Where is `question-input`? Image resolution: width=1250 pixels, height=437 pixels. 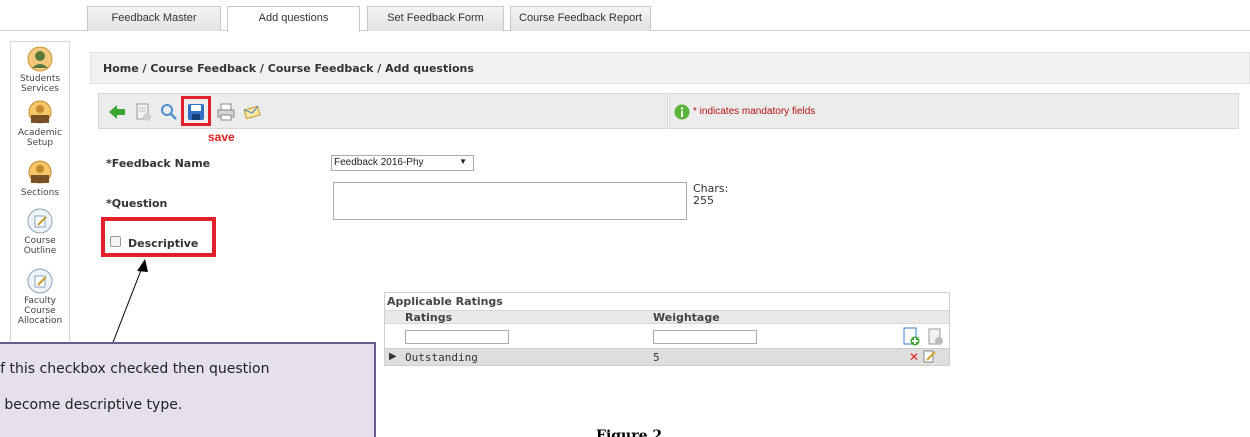 question-input is located at coordinates (510, 201).